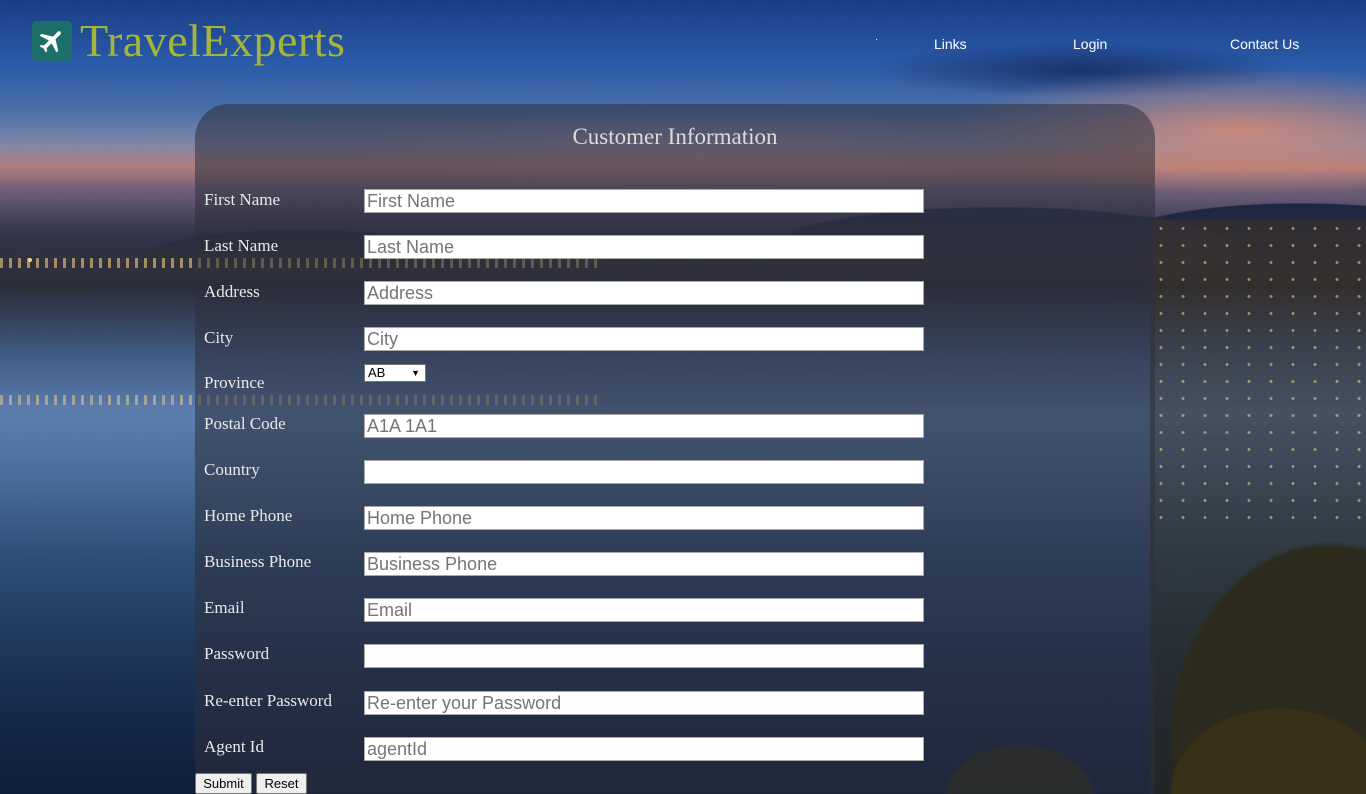 This screenshot has height=794, width=1366. What do you see at coordinates (224, 607) in the screenshot?
I see `email-label: Email` at bounding box center [224, 607].